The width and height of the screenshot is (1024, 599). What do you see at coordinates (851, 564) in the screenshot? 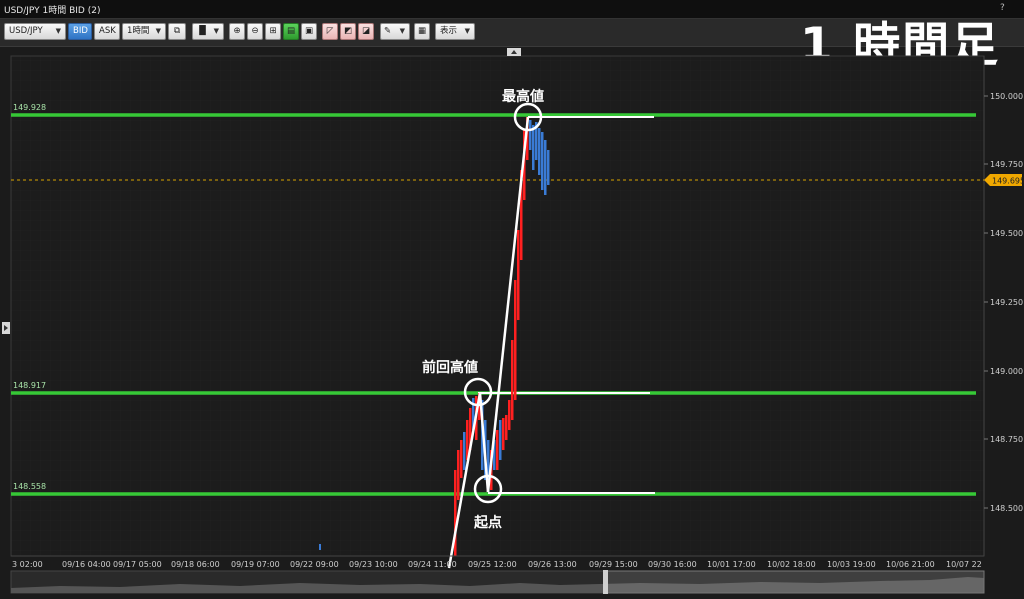
I see `time-tick-label: 10/03 19:00` at bounding box center [851, 564].